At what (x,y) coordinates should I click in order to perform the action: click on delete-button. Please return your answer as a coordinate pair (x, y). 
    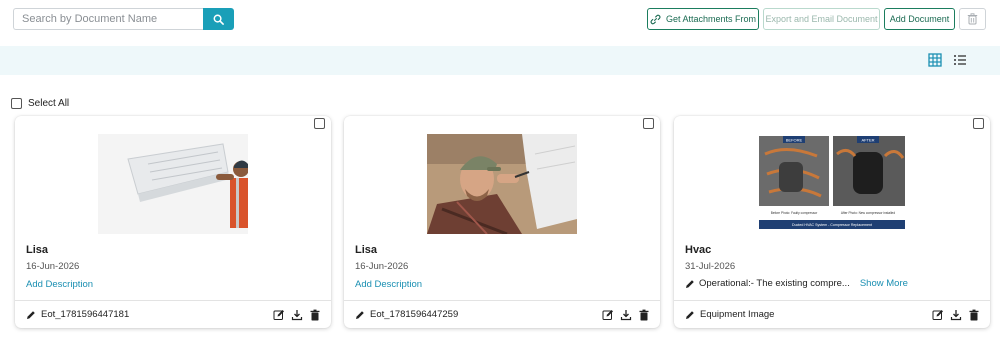
    Looking at the image, I should click on (972, 19).